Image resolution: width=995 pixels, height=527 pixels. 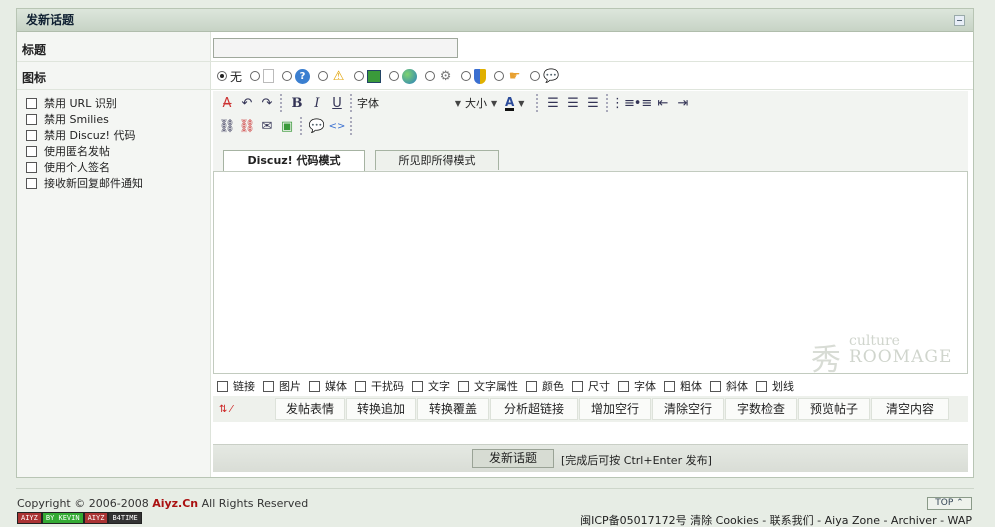 I want to click on icon-option: ⚠, so click(x=332, y=76).